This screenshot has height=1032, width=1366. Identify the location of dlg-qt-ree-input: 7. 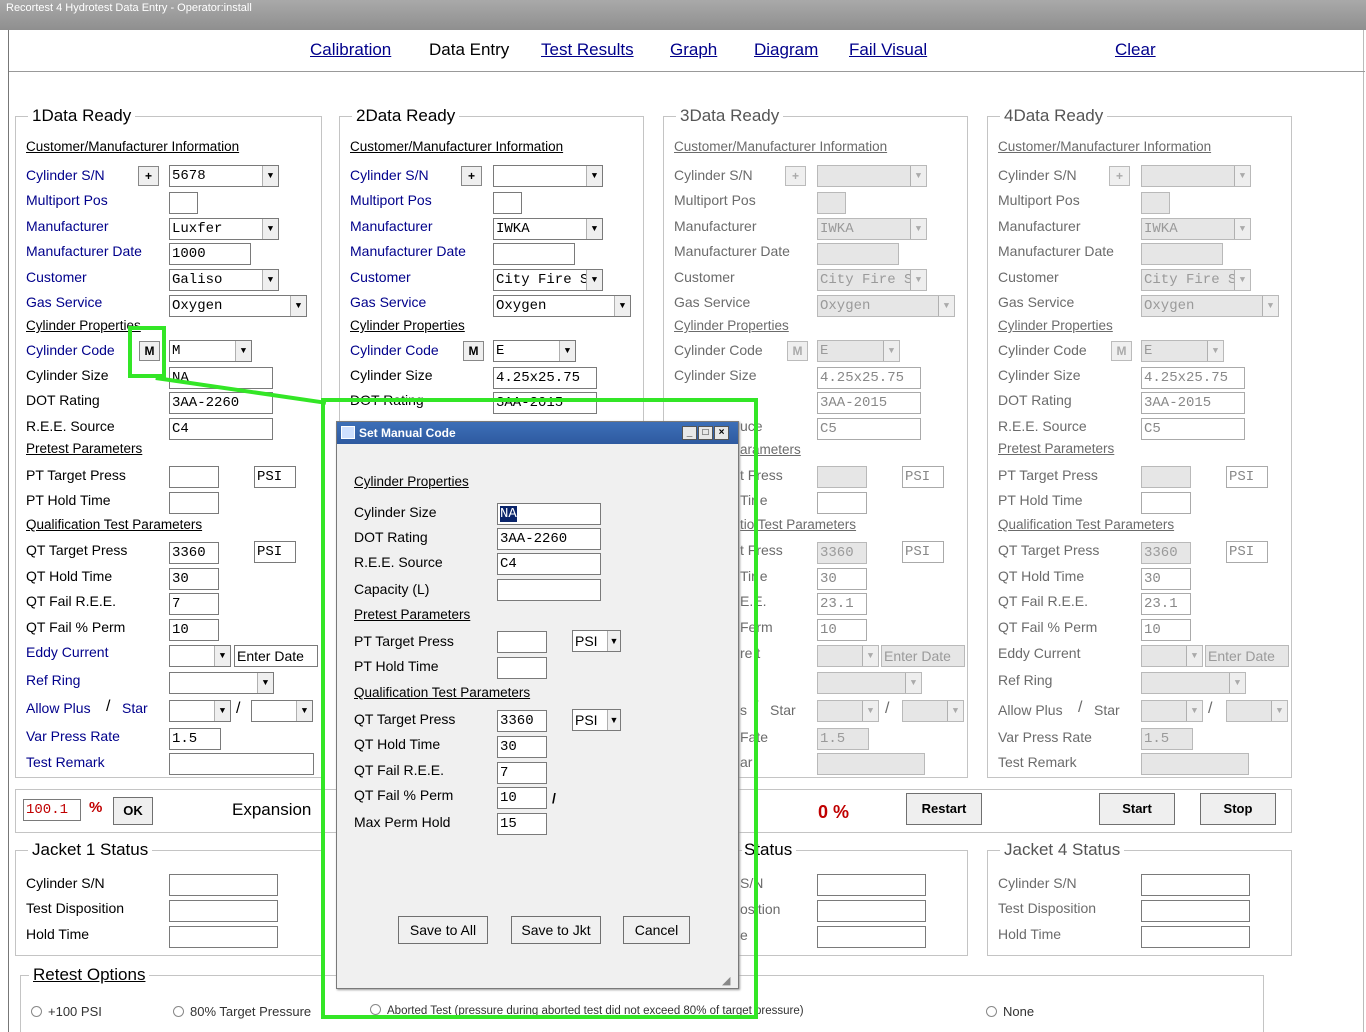
(522, 773).